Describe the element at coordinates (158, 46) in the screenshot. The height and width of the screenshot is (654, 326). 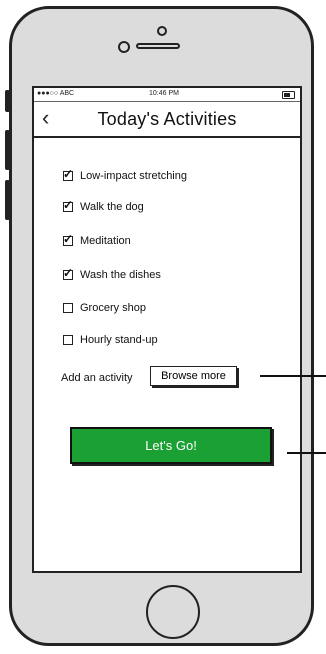
I see `speaker-grille` at that location.